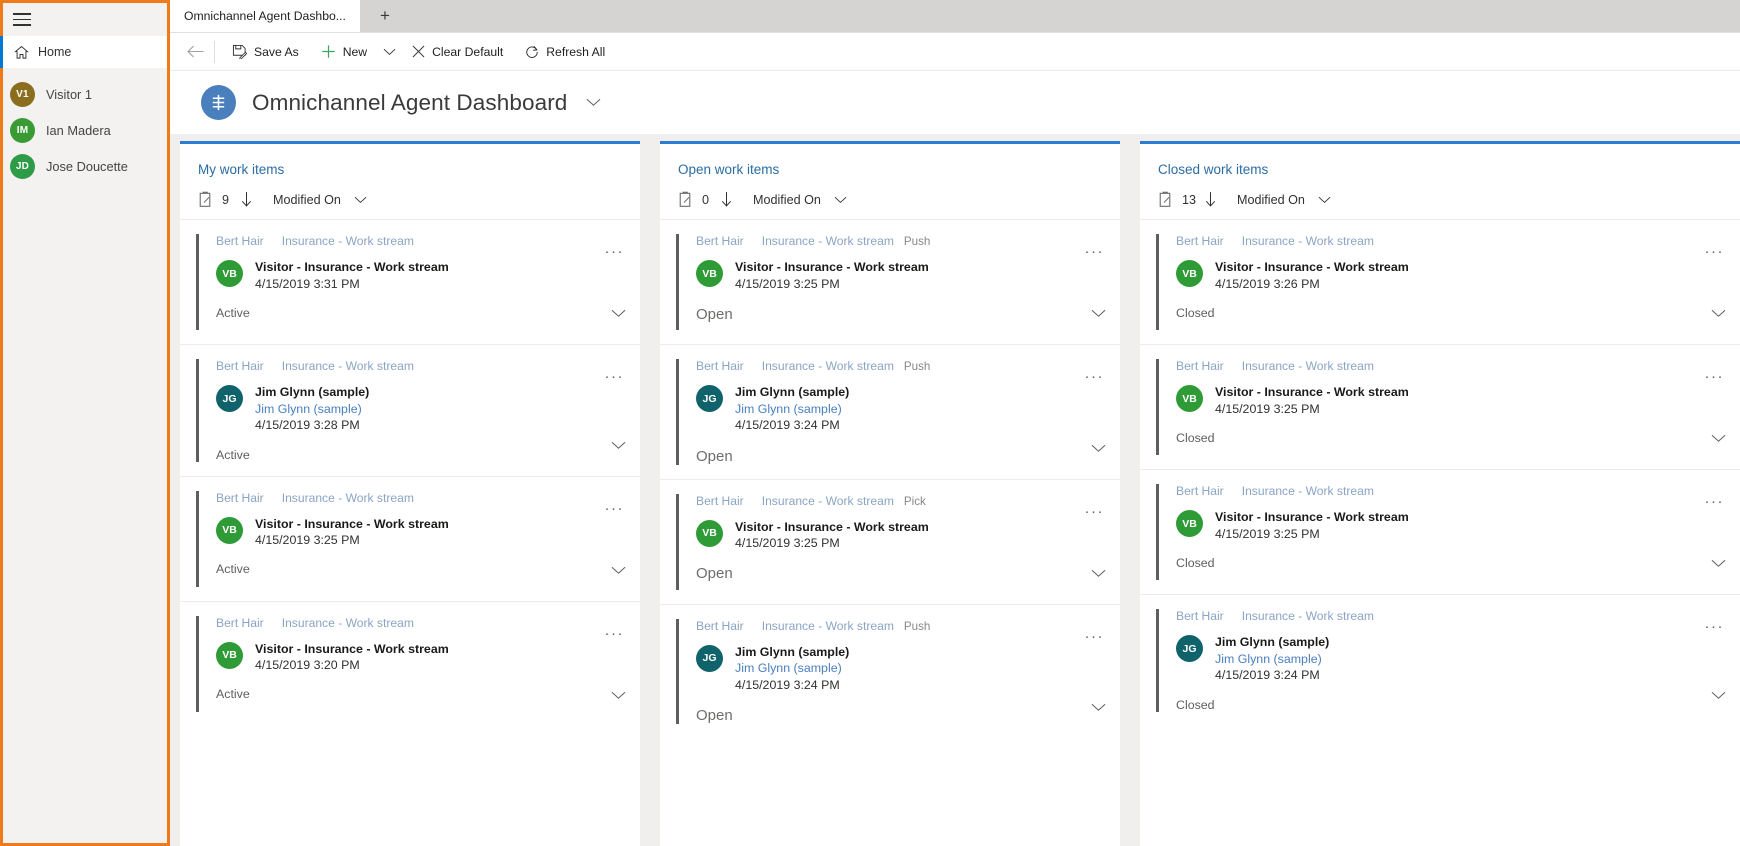 This screenshot has width=1740, height=846. I want to click on sidebar-item-ian-madera: IM Ian Madera, so click(85, 130).